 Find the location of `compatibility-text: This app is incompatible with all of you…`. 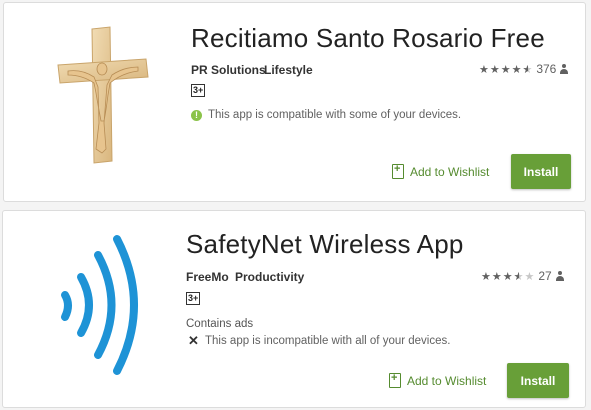

compatibility-text: This app is incompatible with all of you… is located at coordinates (328, 341).